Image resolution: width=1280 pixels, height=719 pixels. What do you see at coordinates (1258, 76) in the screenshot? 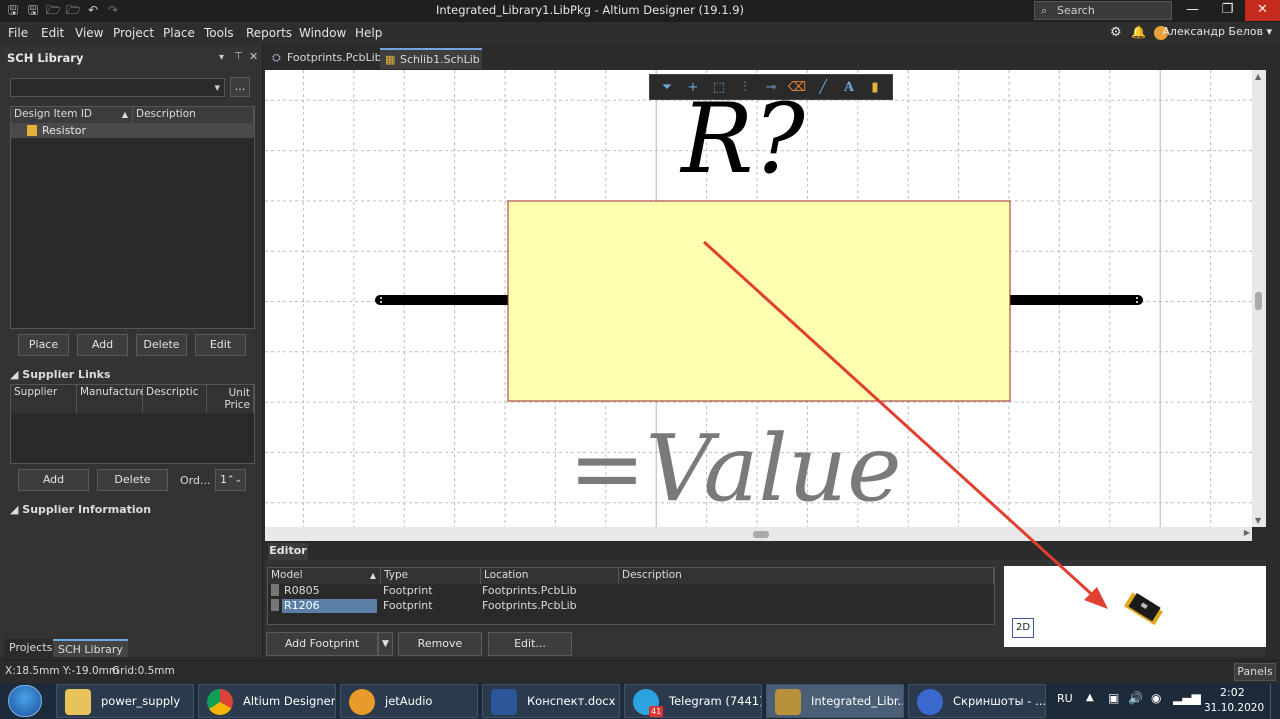
I see `scroll-up-icon: ▲` at bounding box center [1258, 76].